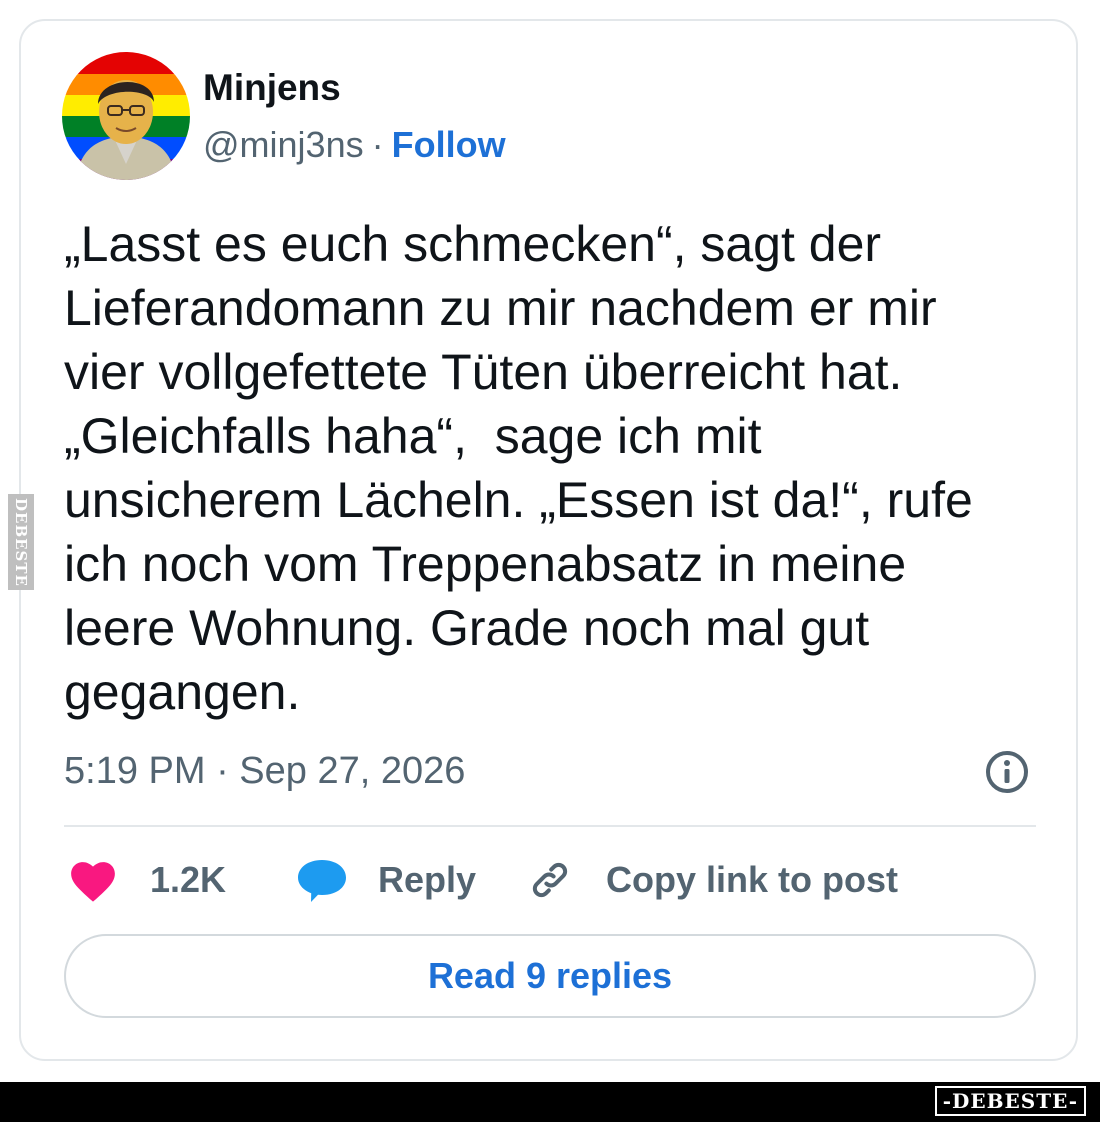 This screenshot has height=1122, width=1100. Describe the element at coordinates (550, 880) in the screenshot. I see `link-icon` at that location.